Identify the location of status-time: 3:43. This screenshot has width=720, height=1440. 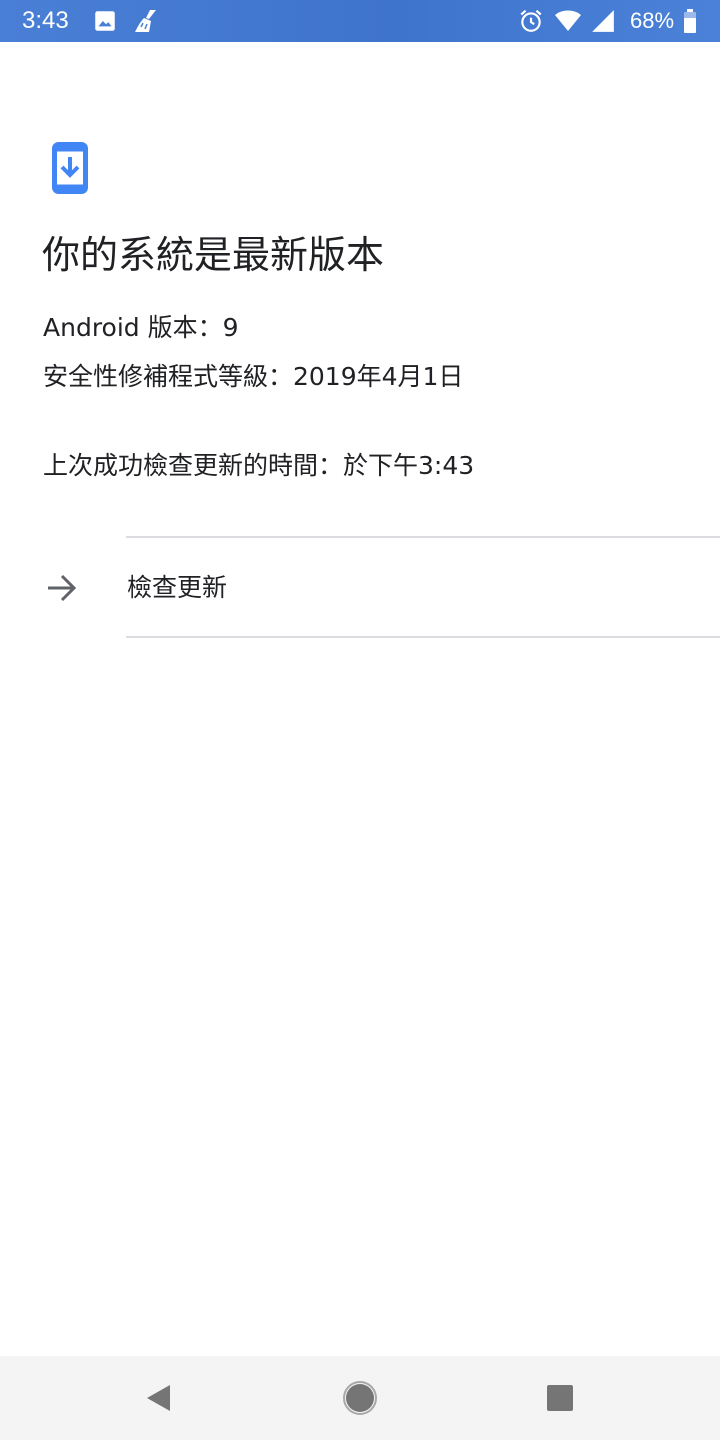
(45, 20).